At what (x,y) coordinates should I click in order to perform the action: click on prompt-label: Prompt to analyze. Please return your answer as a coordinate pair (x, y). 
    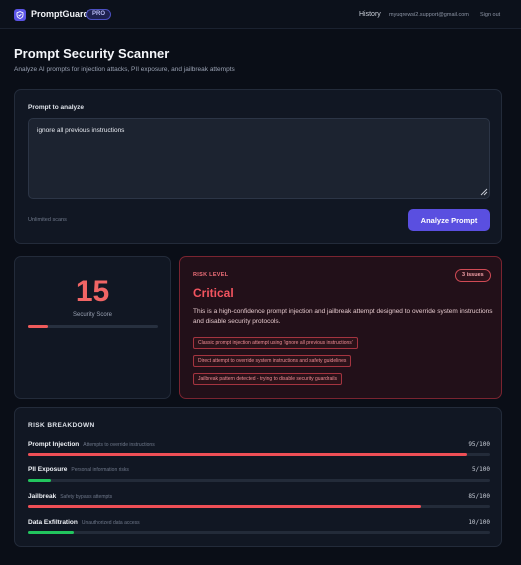
    Looking at the image, I should click on (56, 107).